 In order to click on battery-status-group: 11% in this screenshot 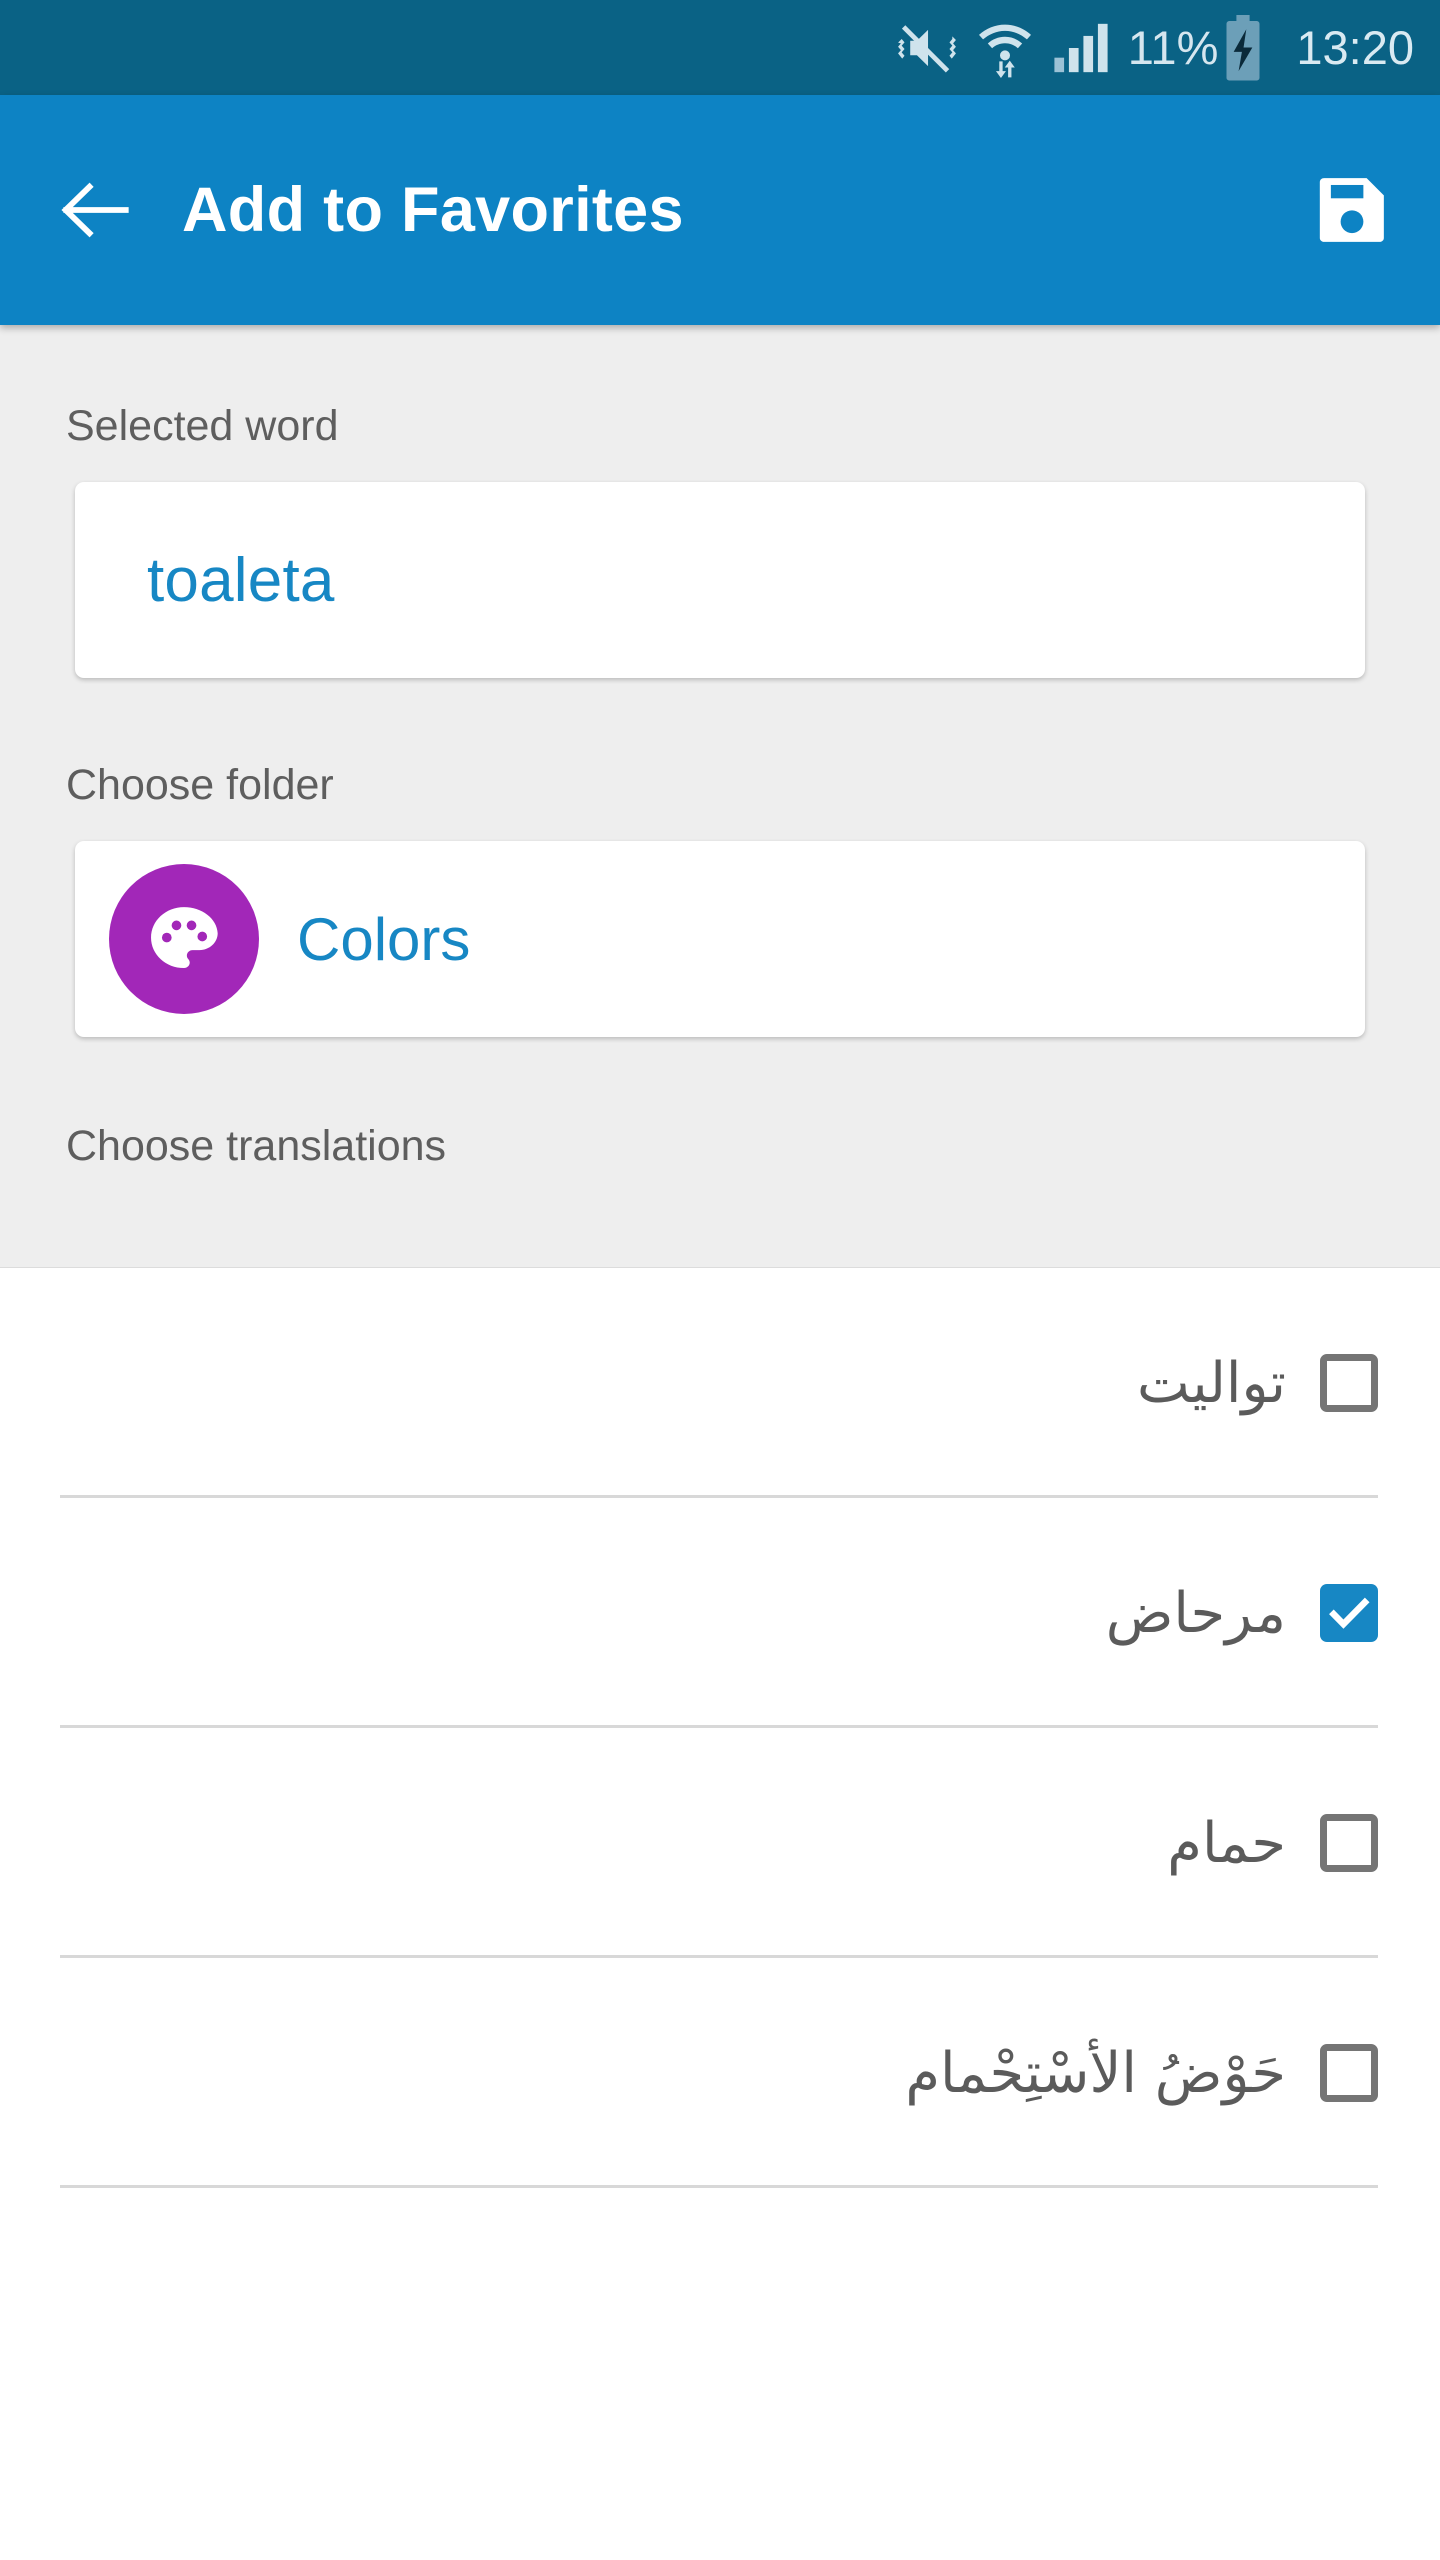, I will do `click(1196, 47)`.